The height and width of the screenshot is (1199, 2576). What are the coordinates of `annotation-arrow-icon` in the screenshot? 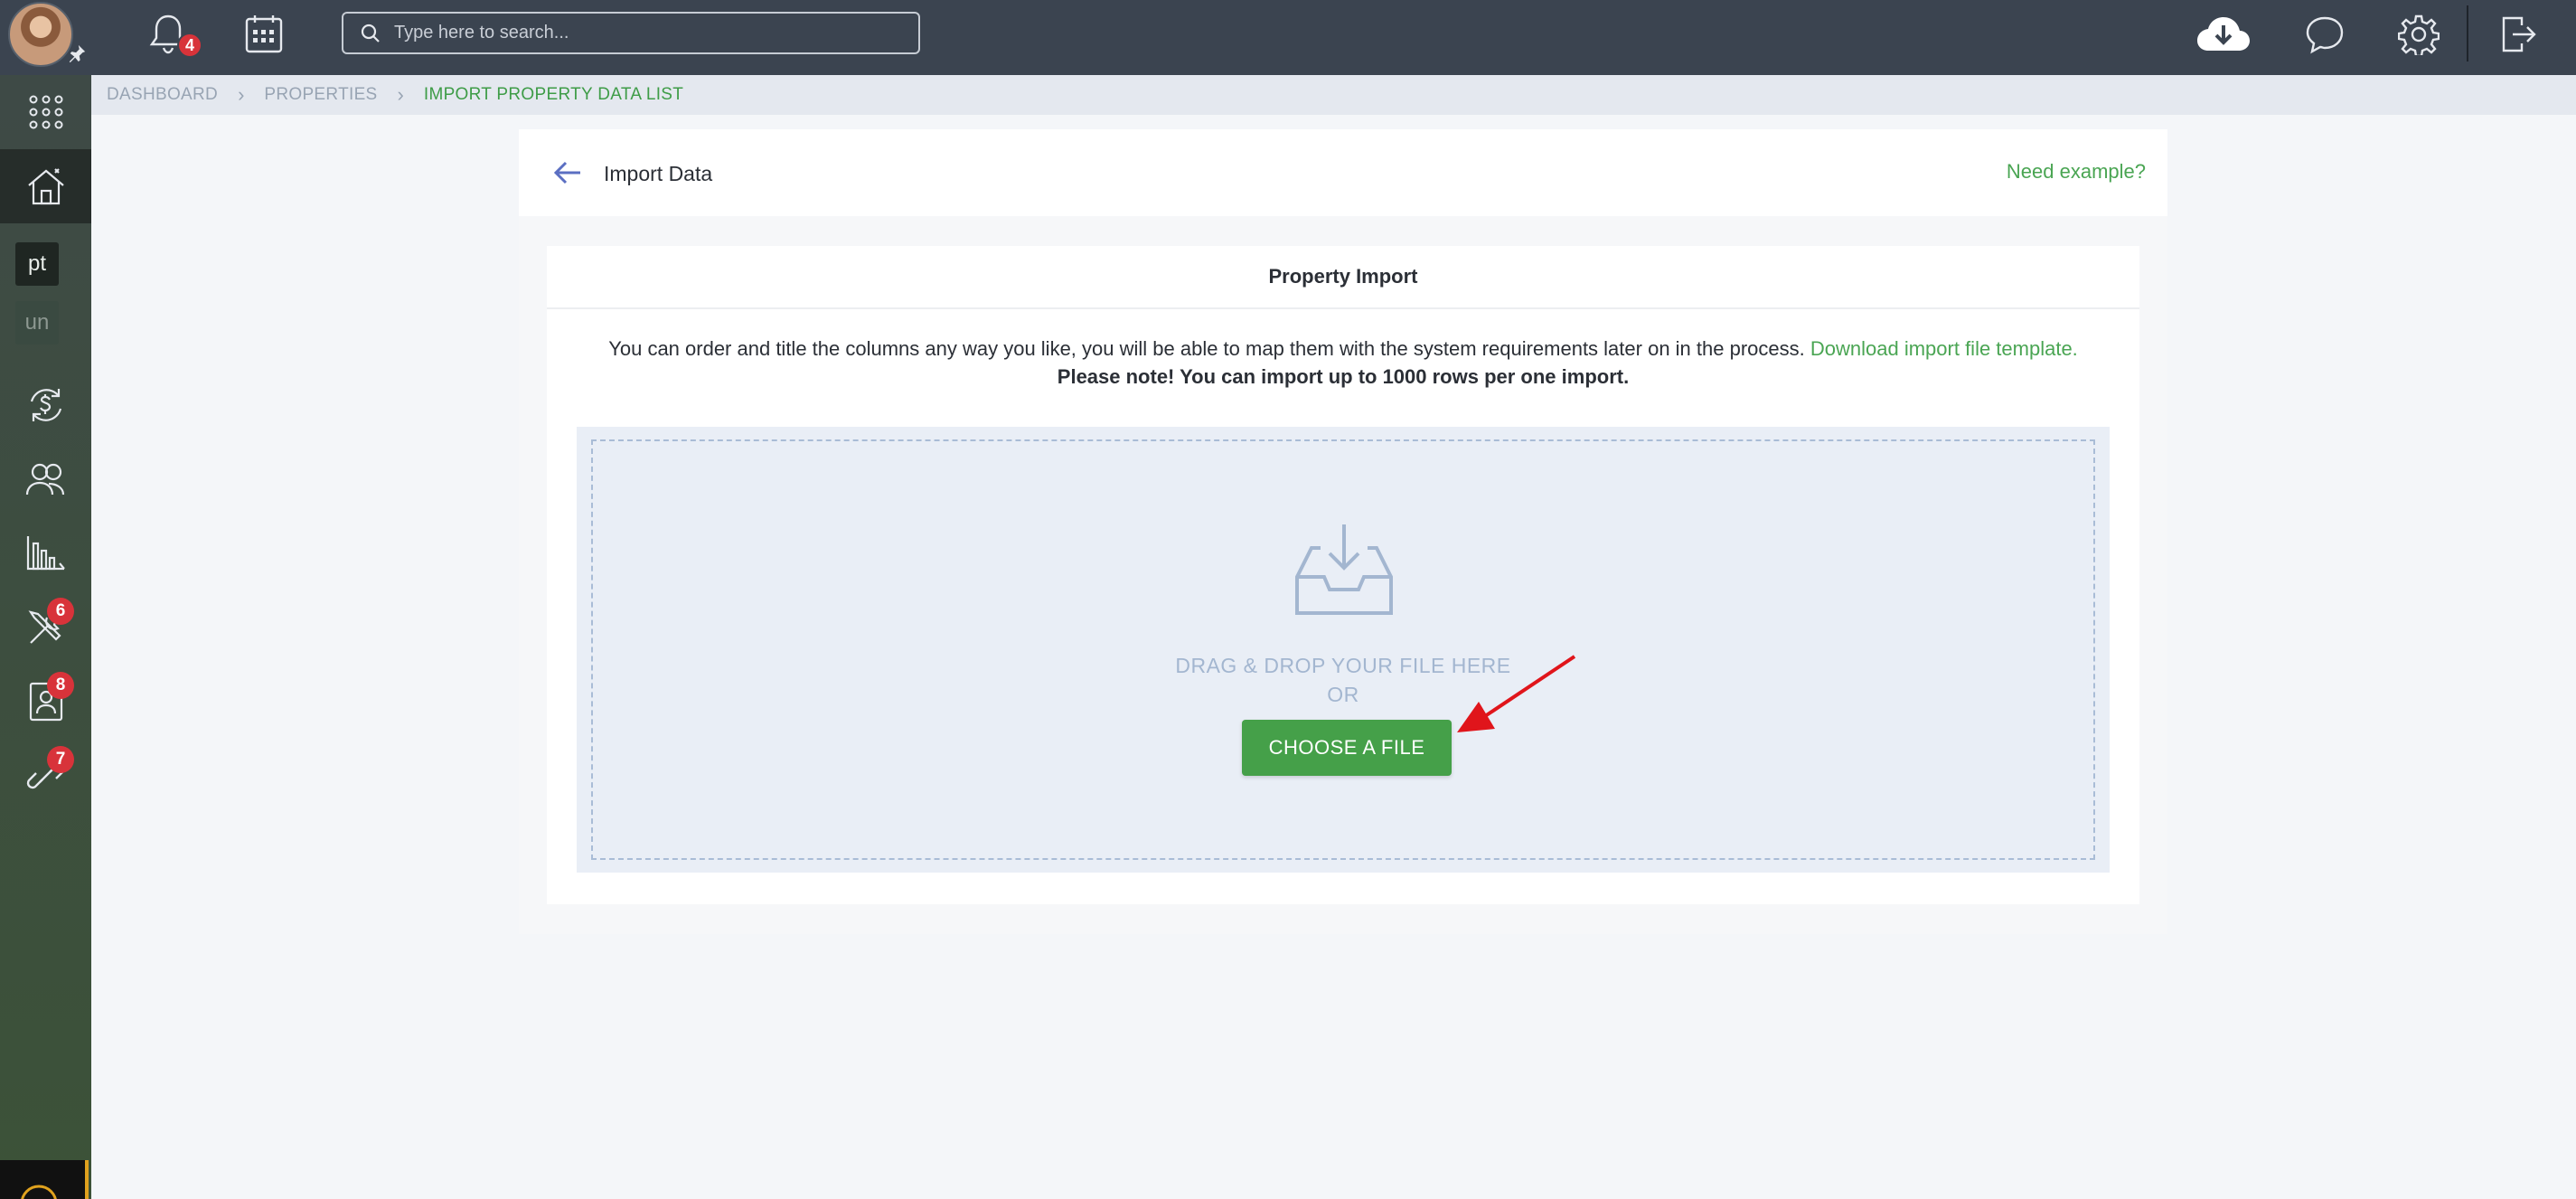 It's located at (1517, 693).